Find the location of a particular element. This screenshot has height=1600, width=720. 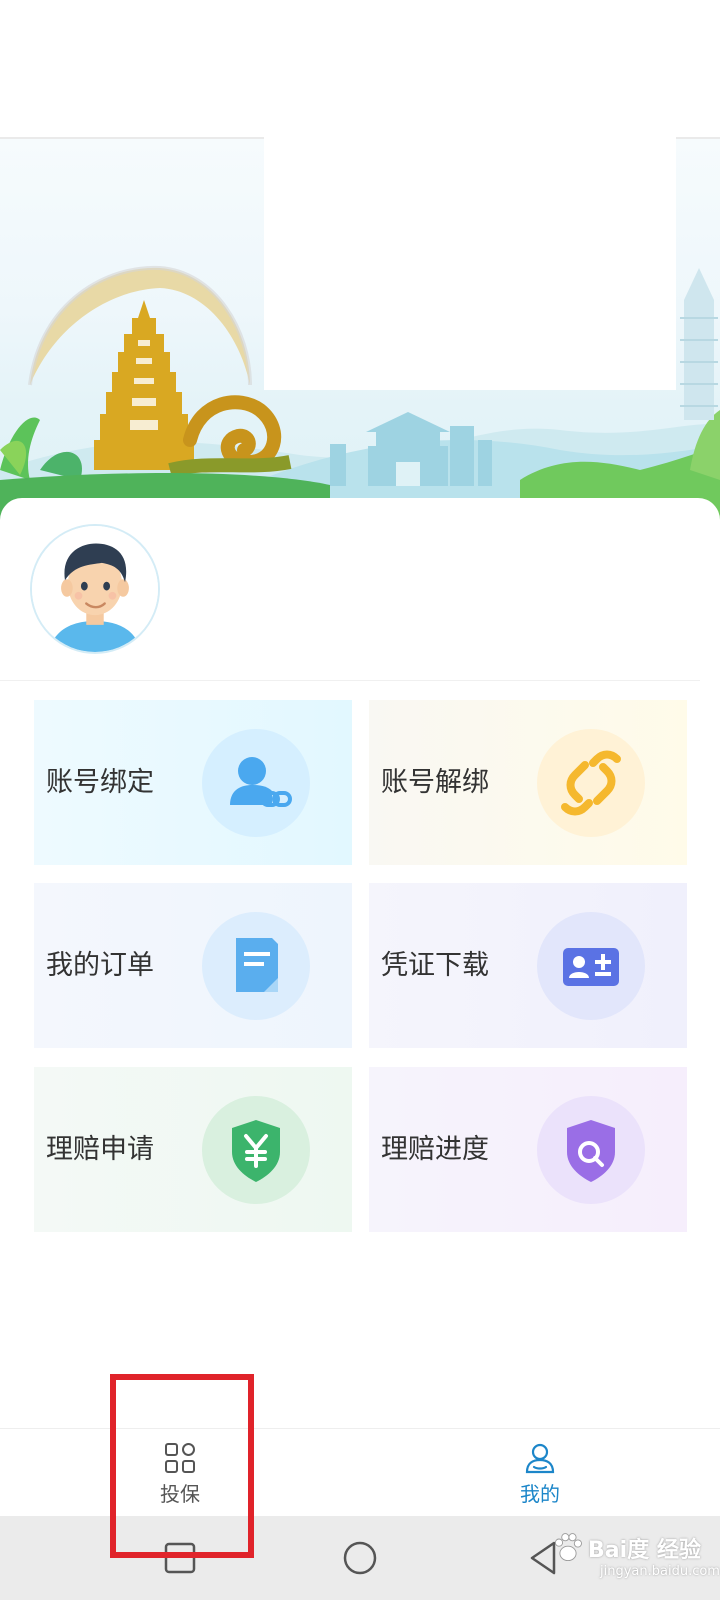

tab-mine: 我的 is located at coordinates (540, 1473).